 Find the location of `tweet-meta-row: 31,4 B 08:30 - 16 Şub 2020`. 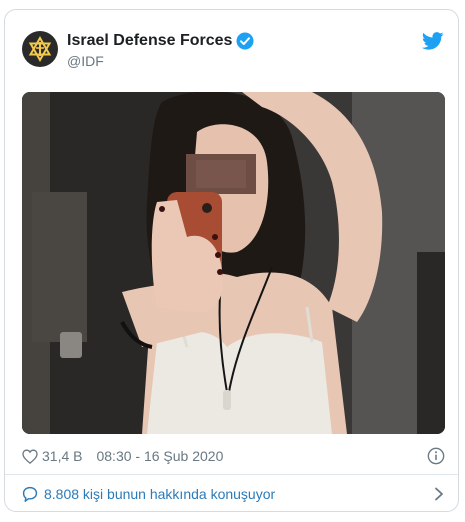

tweet-meta-row: 31,4 B 08:30 - 16 Şub 2020 is located at coordinates (233, 456).